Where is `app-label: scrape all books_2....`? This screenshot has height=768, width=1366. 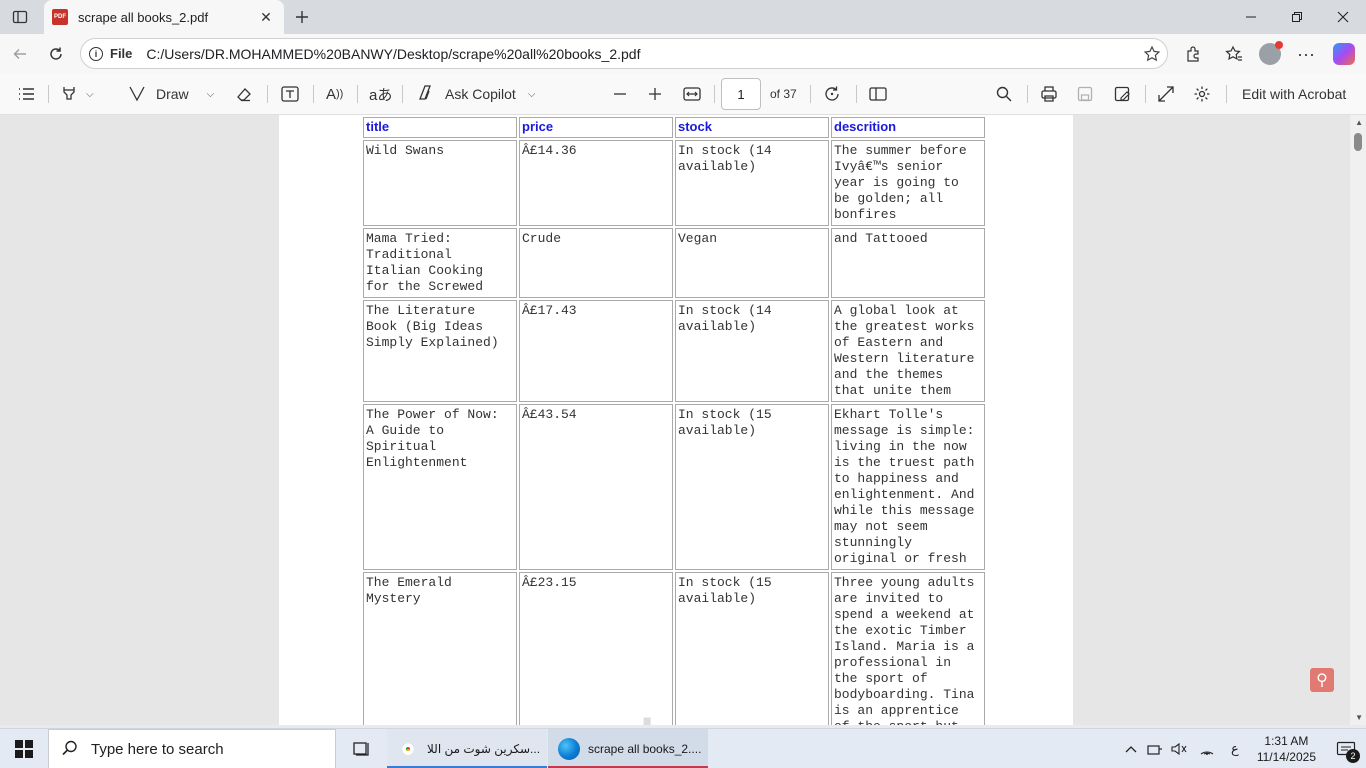
app-label: scrape all books_2.... is located at coordinates (645, 749).